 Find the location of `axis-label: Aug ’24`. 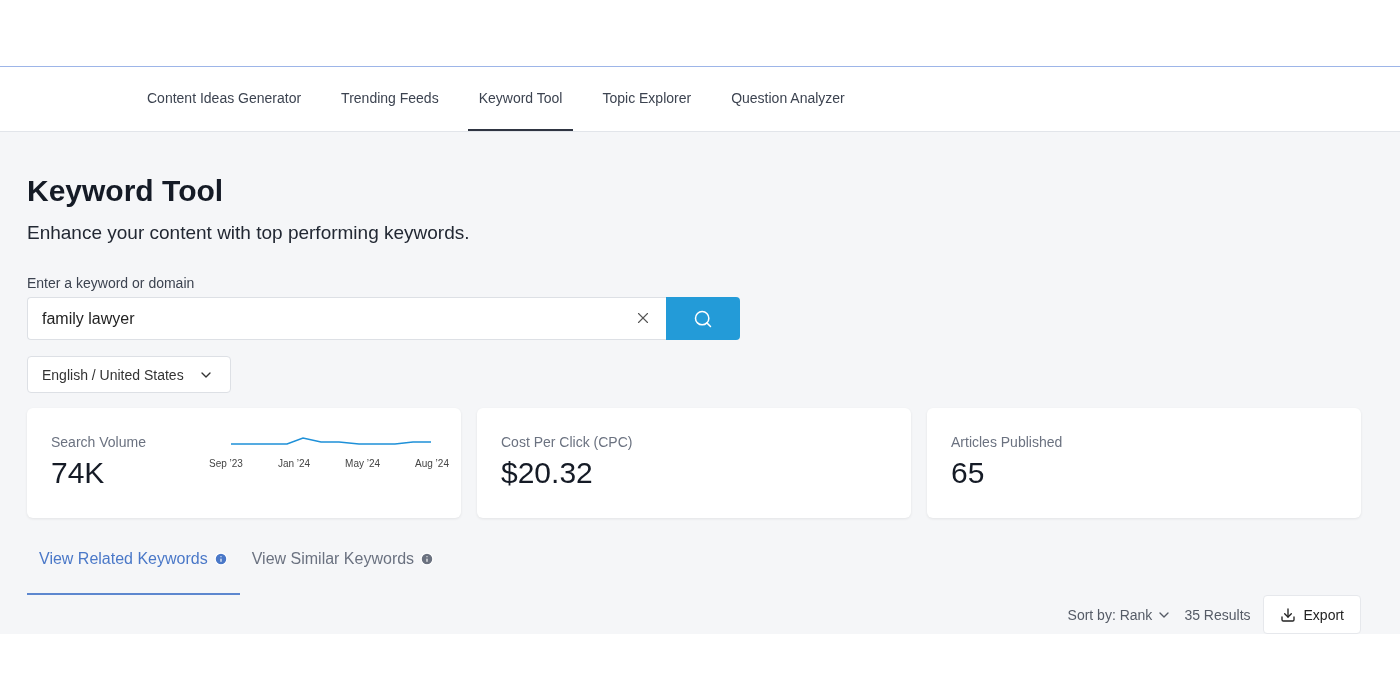

axis-label: Aug ’24 is located at coordinates (432, 463).